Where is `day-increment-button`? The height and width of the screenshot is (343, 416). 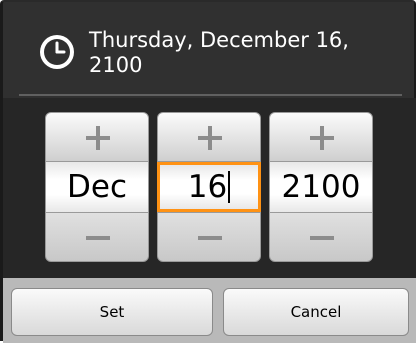 day-increment-button is located at coordinates (209, 137).